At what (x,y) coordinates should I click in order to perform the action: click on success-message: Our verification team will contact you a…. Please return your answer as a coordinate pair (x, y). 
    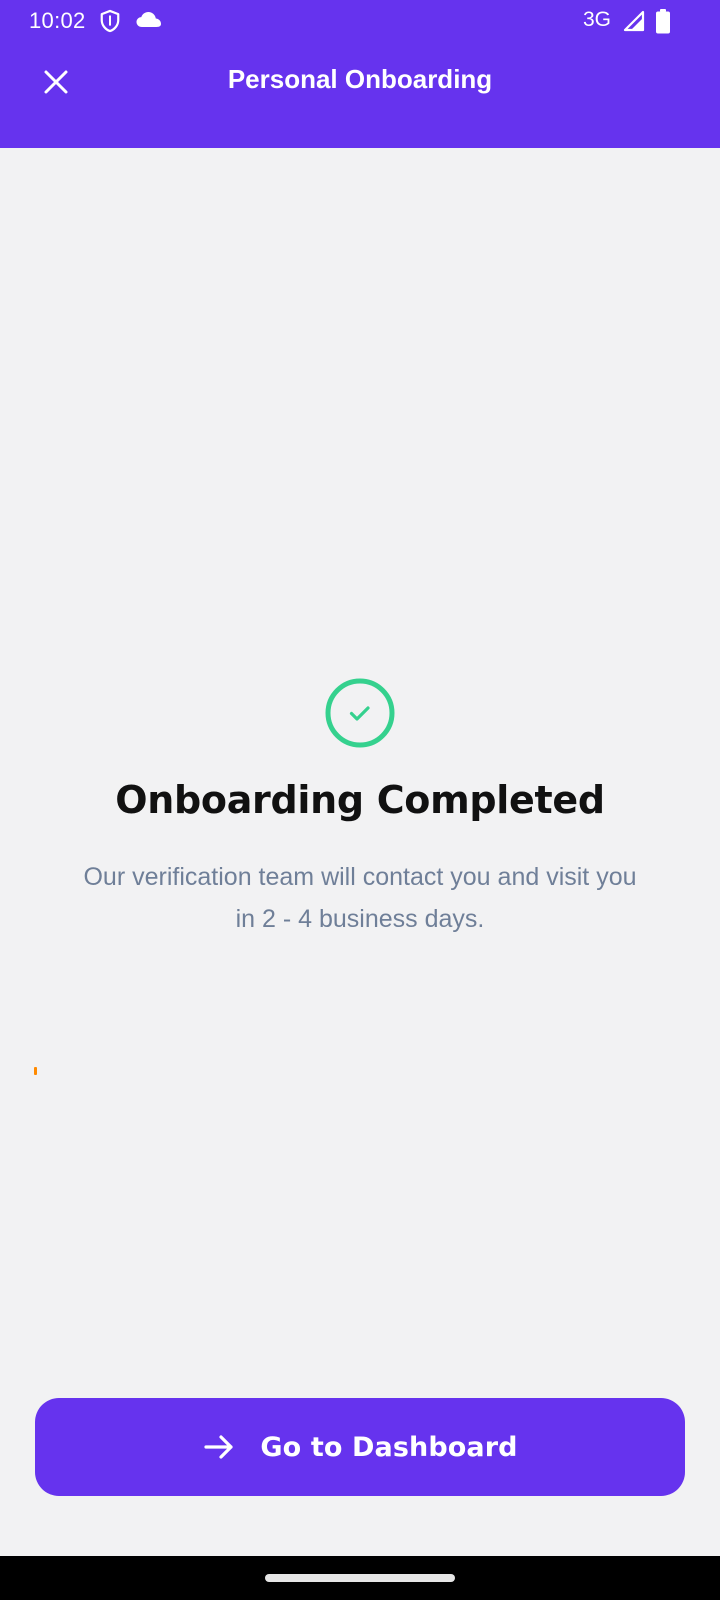
    Looking at the image, I should click on (360, 898).